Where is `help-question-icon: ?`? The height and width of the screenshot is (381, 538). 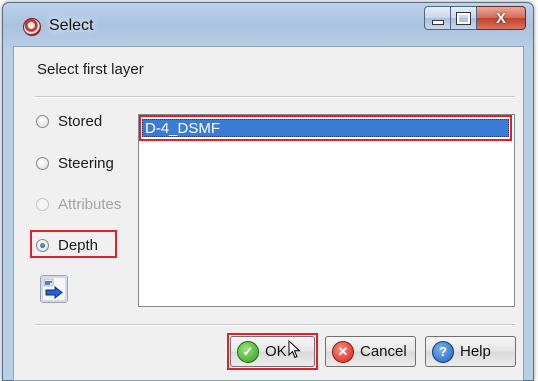
help-question-icon: ? is located at coordinates (443, 351).